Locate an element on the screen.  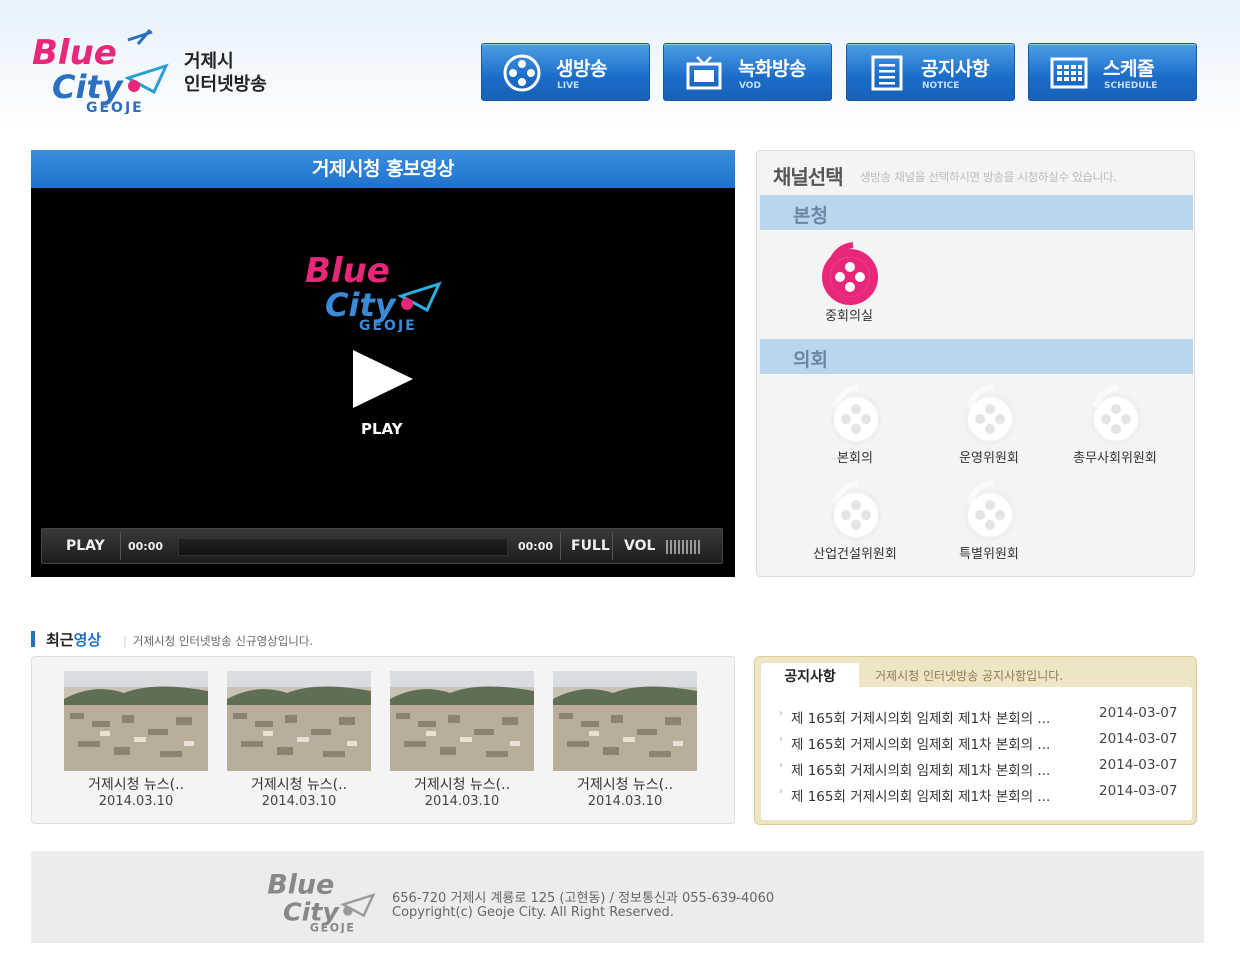
play-overlay-label: PLAY is located at coordinates (382, 429).